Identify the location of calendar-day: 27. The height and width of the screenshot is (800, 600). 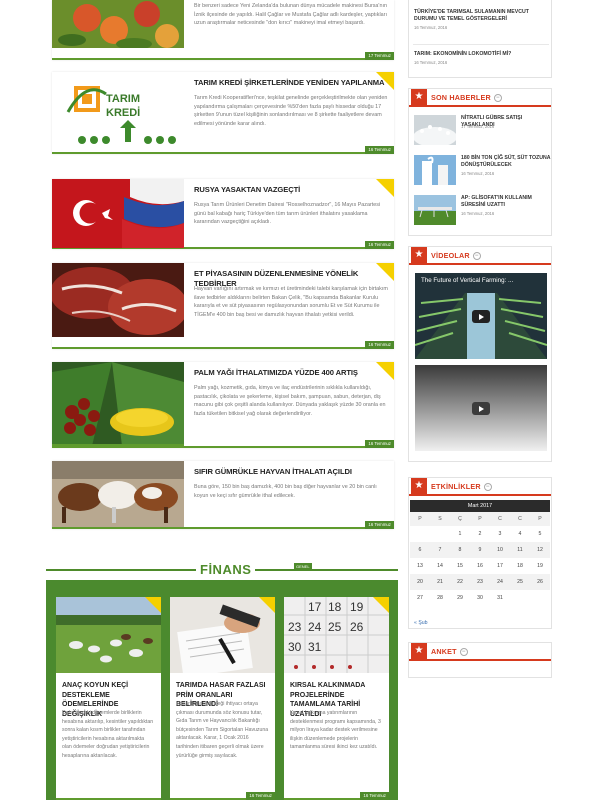
(420, 598).